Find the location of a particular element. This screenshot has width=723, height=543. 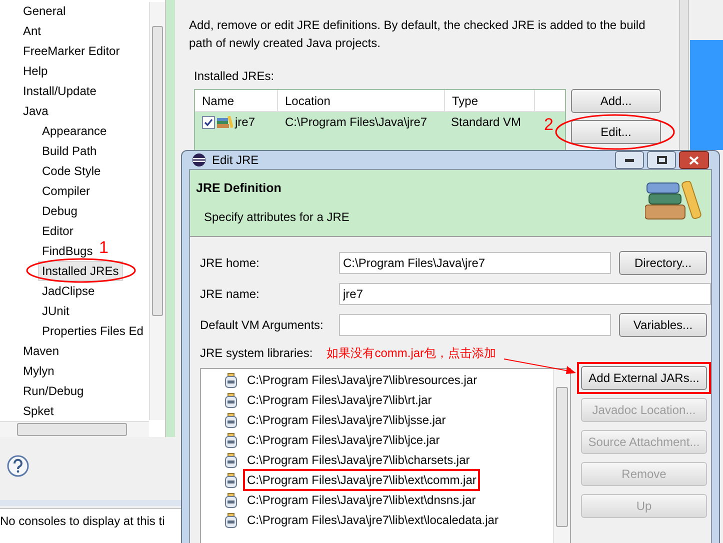

annotation-note: 如果没有comm.jar包，点击添加 is located at coordinates (411, 353).